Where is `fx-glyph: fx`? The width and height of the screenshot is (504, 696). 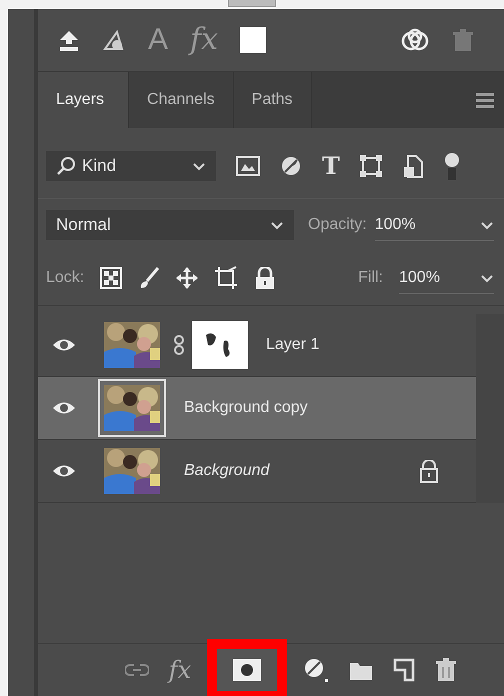 fx-glyph: fx is located at coordinates (180, 670).